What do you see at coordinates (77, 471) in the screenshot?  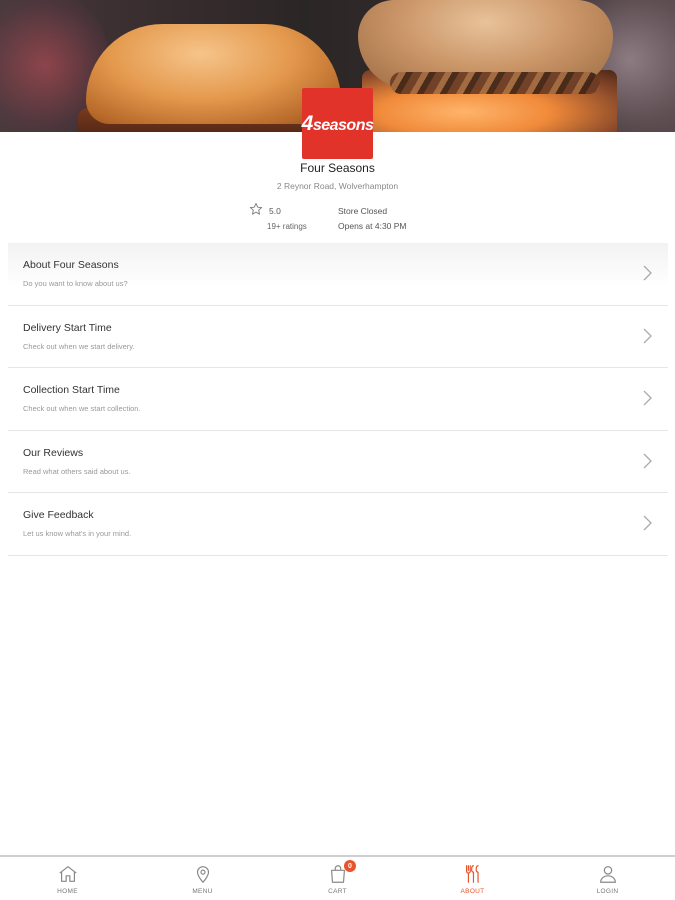 I see `list-item-subtitle: Read what others said about us.` at bounding box center [77, 471].